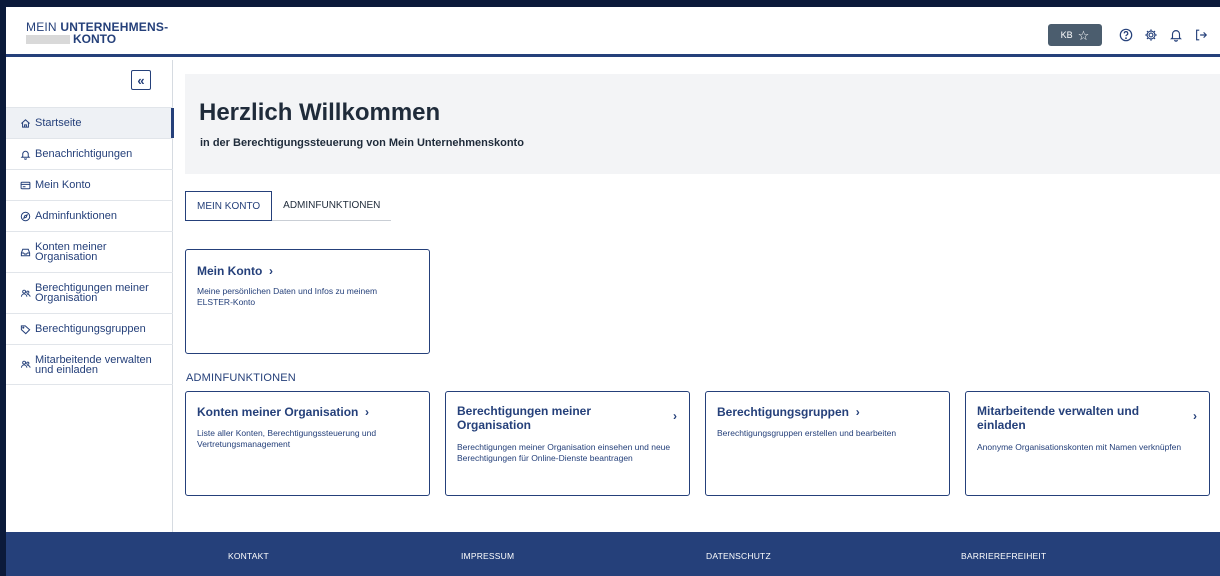 This screenshot has width=1220, height=576. What do you see at coordinates (1075, 35) in the screenshot?
I see `user-badge-button: KB ☆` at bounding box center [1075, 35].